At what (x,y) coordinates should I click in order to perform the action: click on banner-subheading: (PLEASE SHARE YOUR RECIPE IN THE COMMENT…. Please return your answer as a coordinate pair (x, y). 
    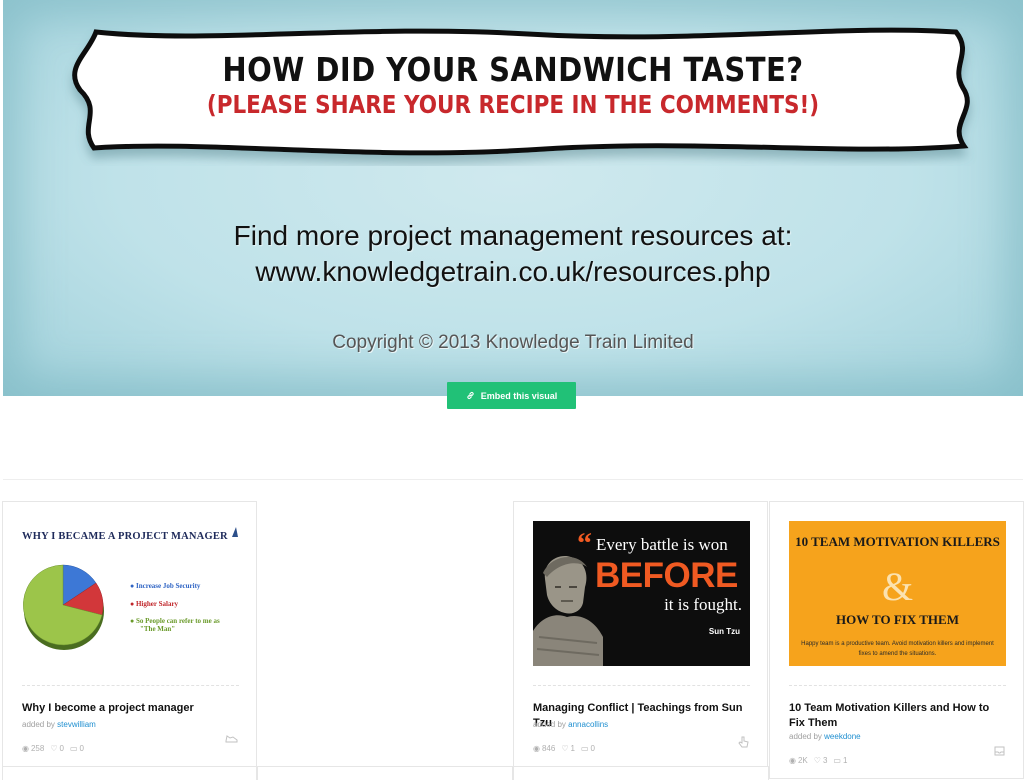
    Looking at the image, I should click on (513, 104).